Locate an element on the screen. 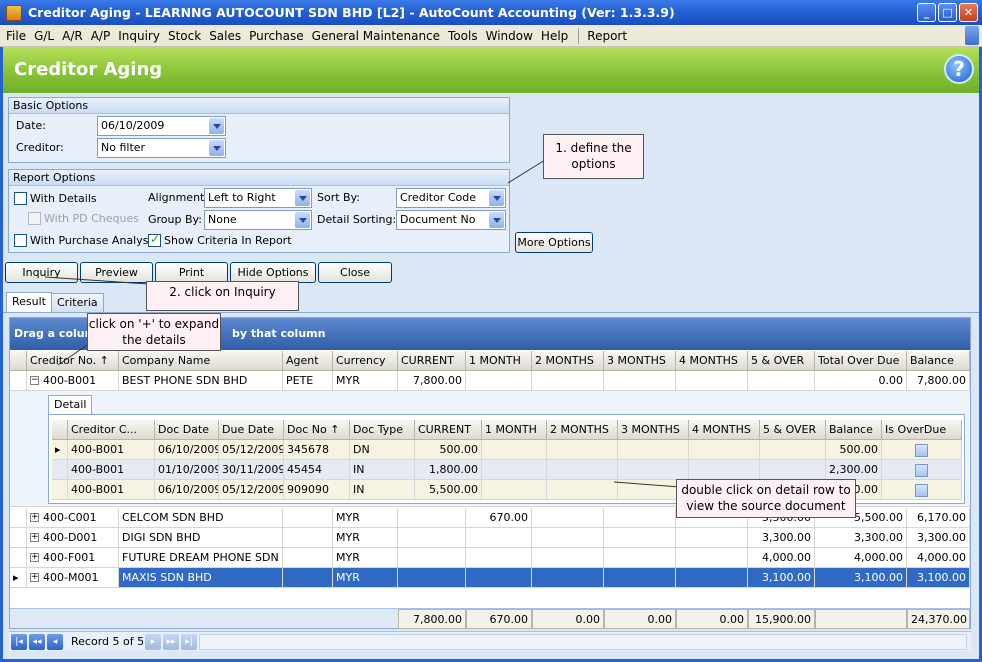 Image resolution: width=982 pixels, height=662 pixels. column-header-total-over-due: Total Over Due is located at coordinates (861, 361).